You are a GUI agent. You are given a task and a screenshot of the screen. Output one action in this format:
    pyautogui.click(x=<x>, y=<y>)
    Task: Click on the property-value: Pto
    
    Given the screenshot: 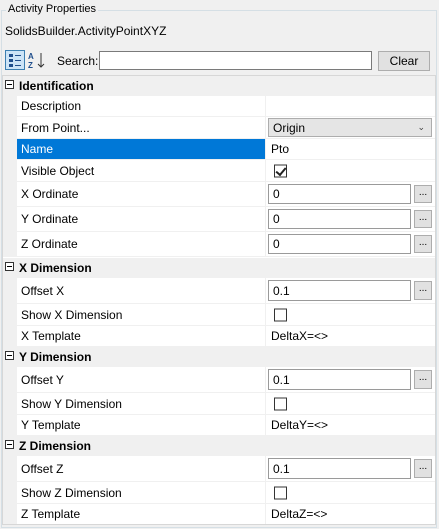 What is the action you would take?
    pyautogui.click(x=350, y=149)
    